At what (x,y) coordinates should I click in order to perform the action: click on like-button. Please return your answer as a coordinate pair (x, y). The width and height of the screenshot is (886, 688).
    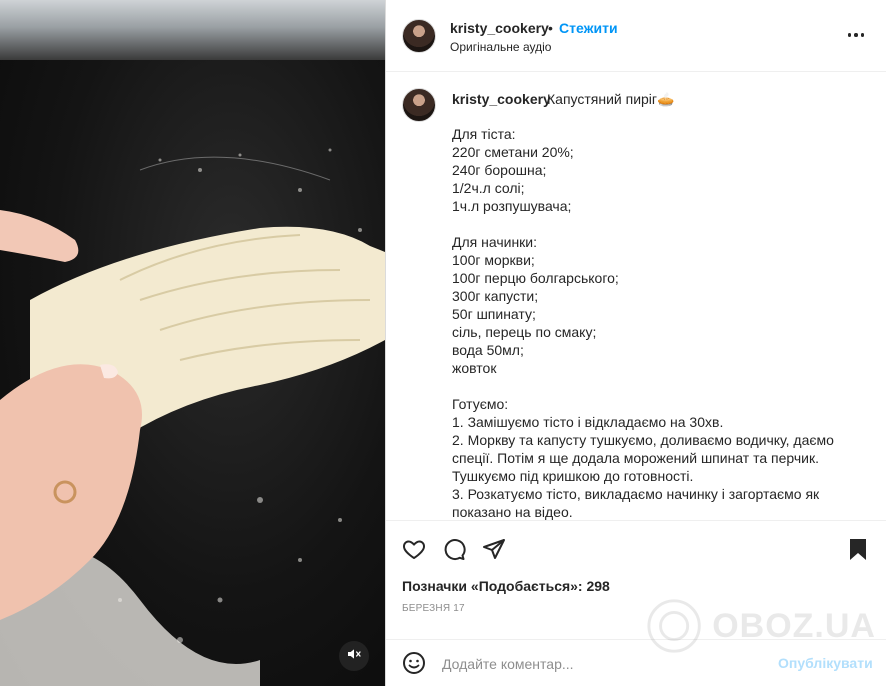
    Looking at the image, I should click on (414, 549).